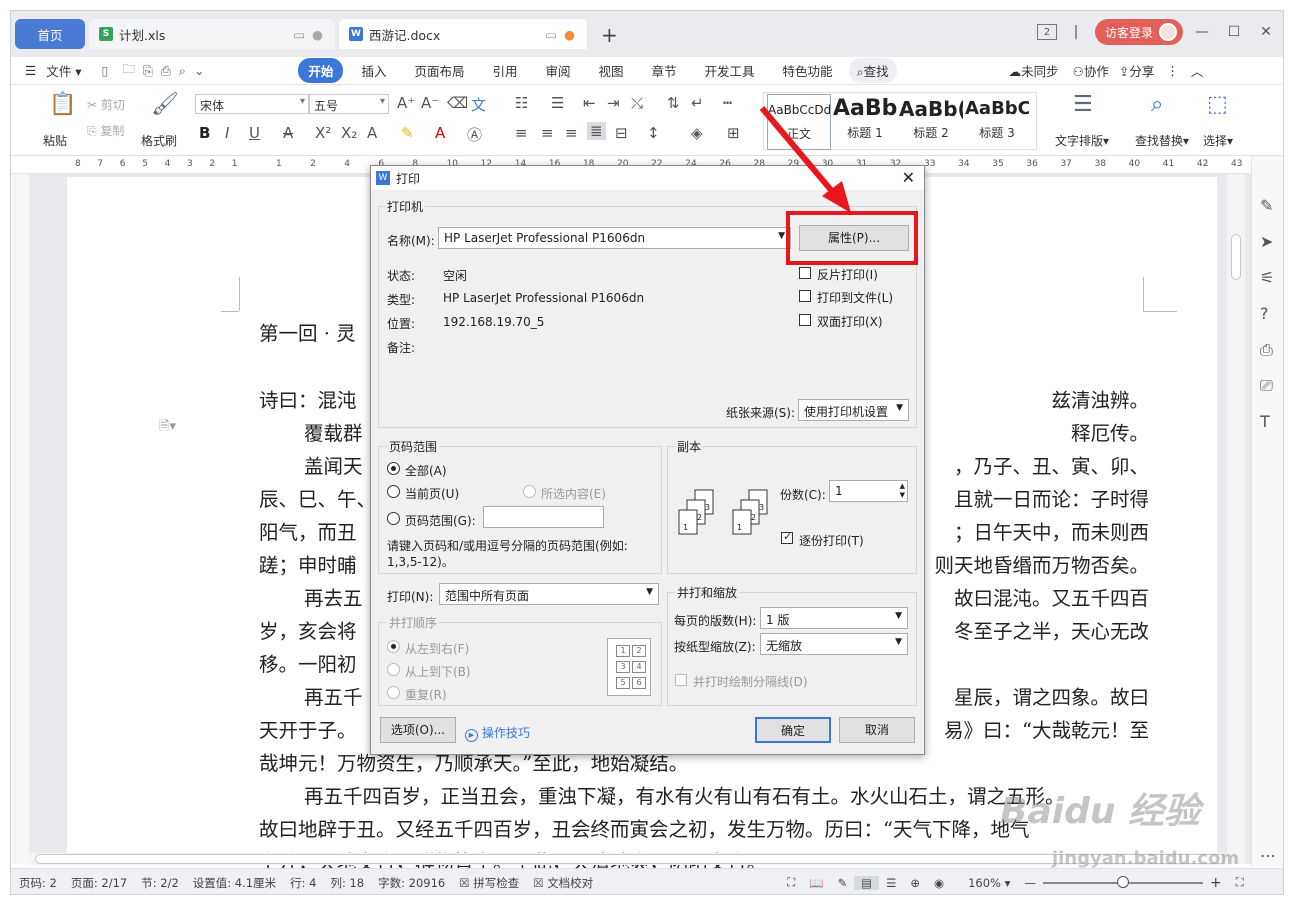 The image size is (1294, 905). I want to click on text-effect-icon: A, so click(372, 133).